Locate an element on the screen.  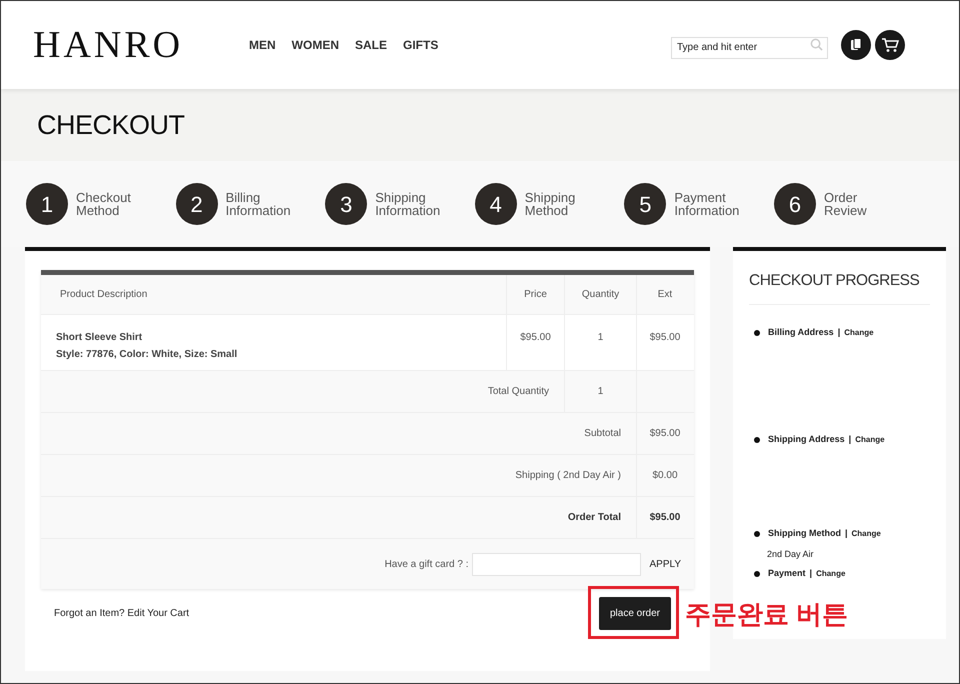
column-header: Ext is located at coordinates (664, 294).